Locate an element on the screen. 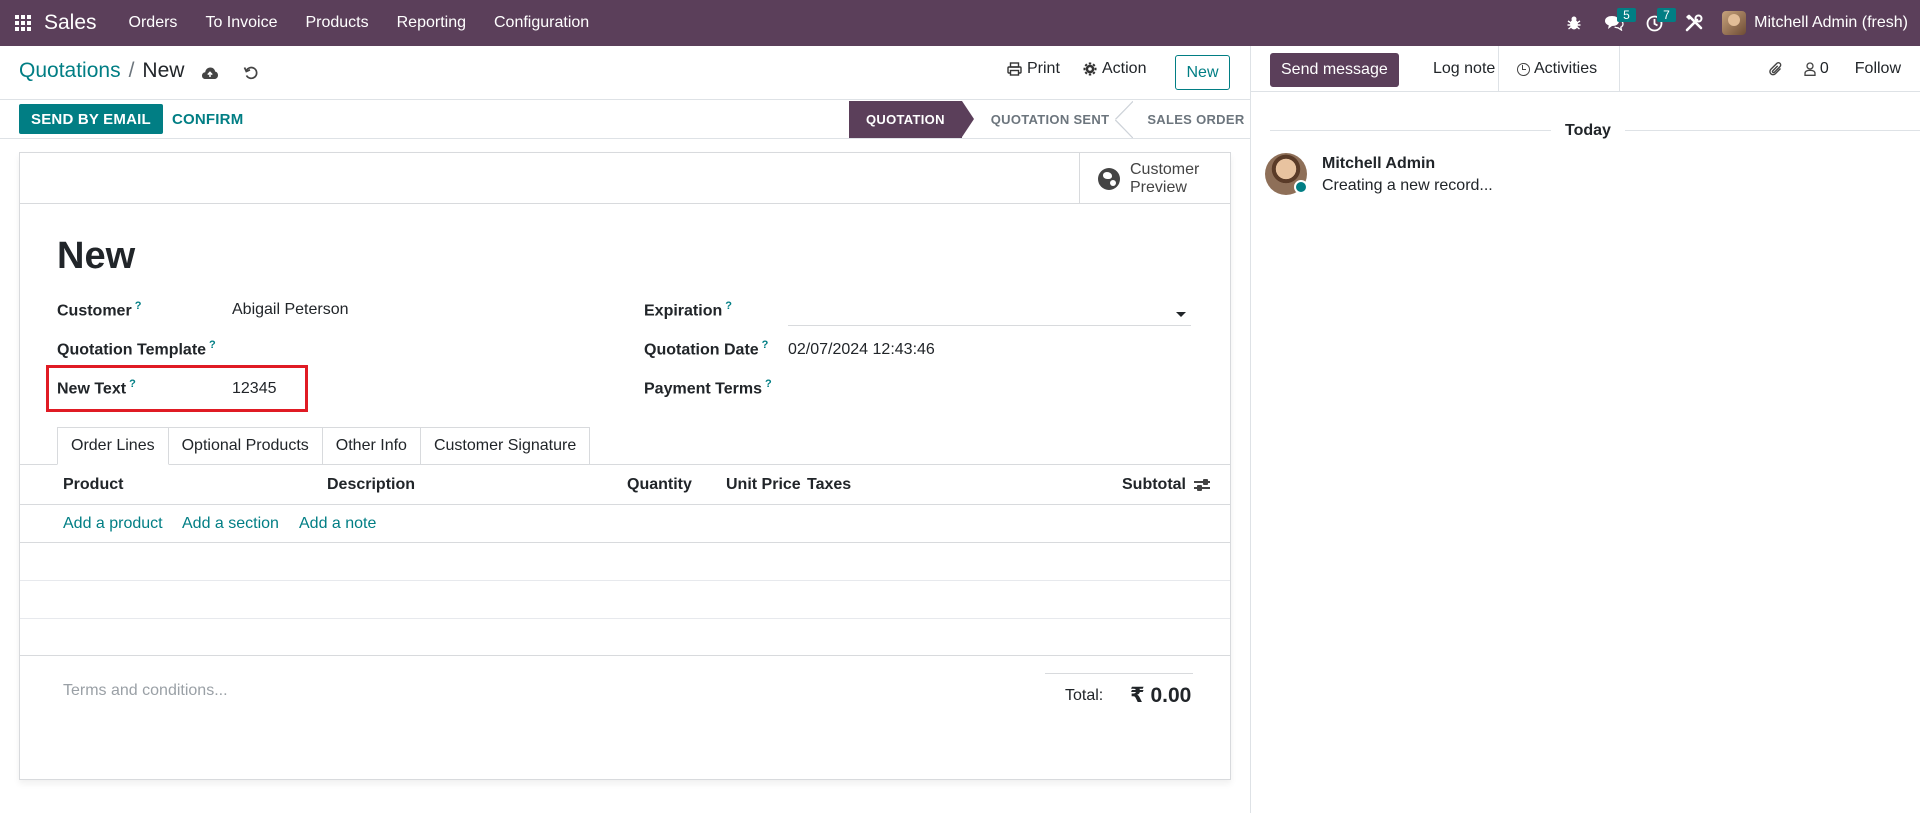 The width and height of the screenshot is (1920, 813). column-quantity: Quantity is located at coordinates (659, 485).